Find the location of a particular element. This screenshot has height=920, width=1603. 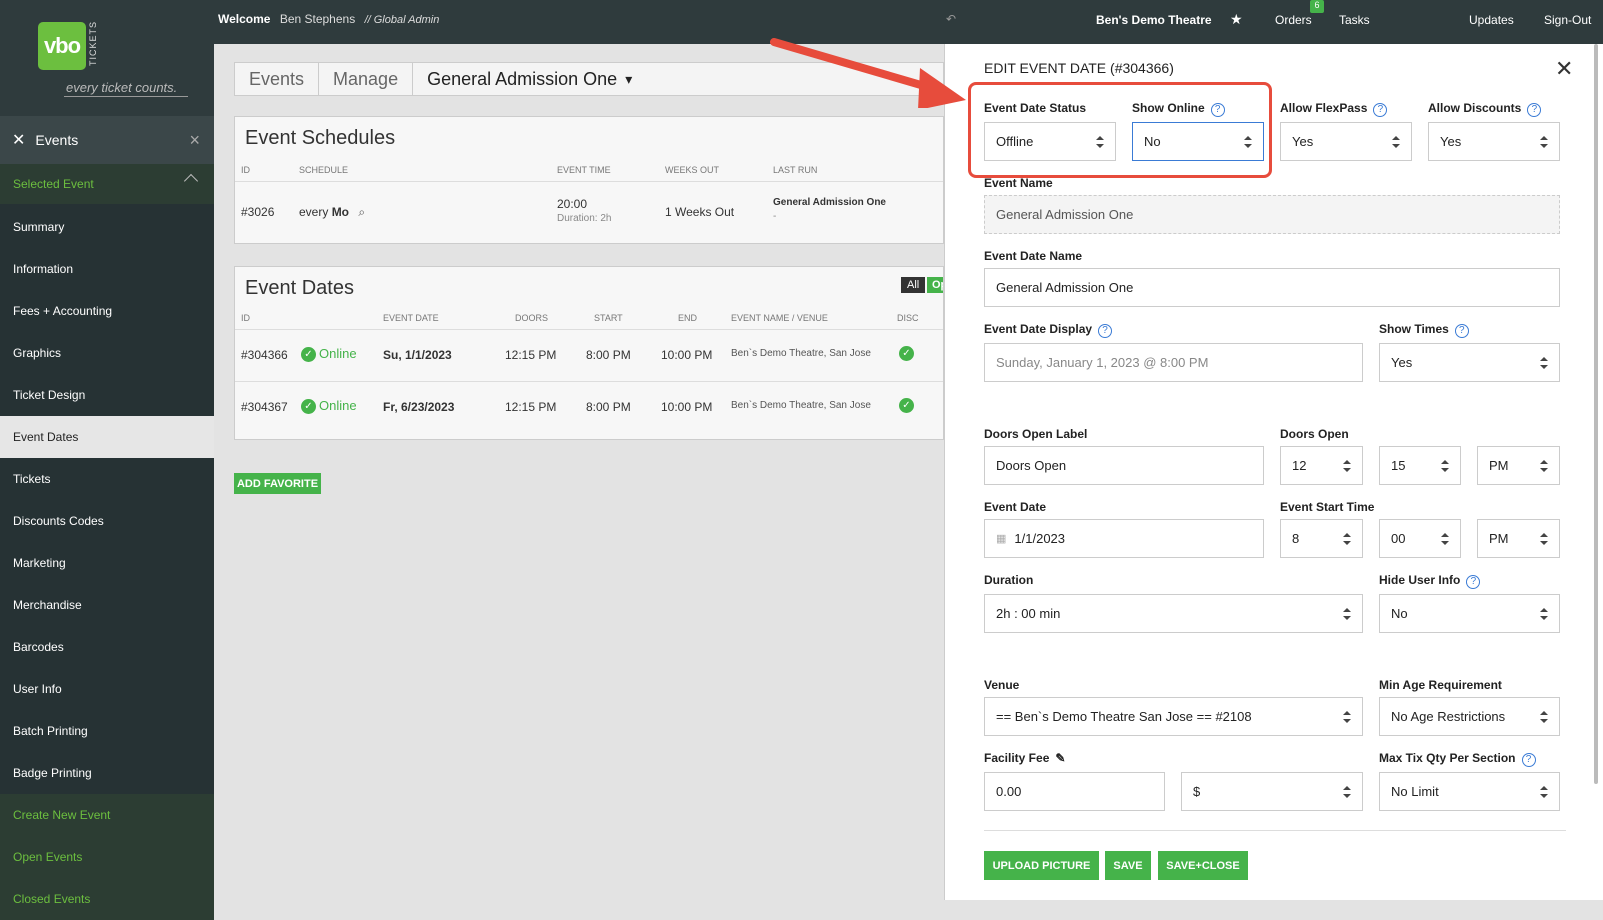

max-value: No Limit is located at coordinates (1415, 791).